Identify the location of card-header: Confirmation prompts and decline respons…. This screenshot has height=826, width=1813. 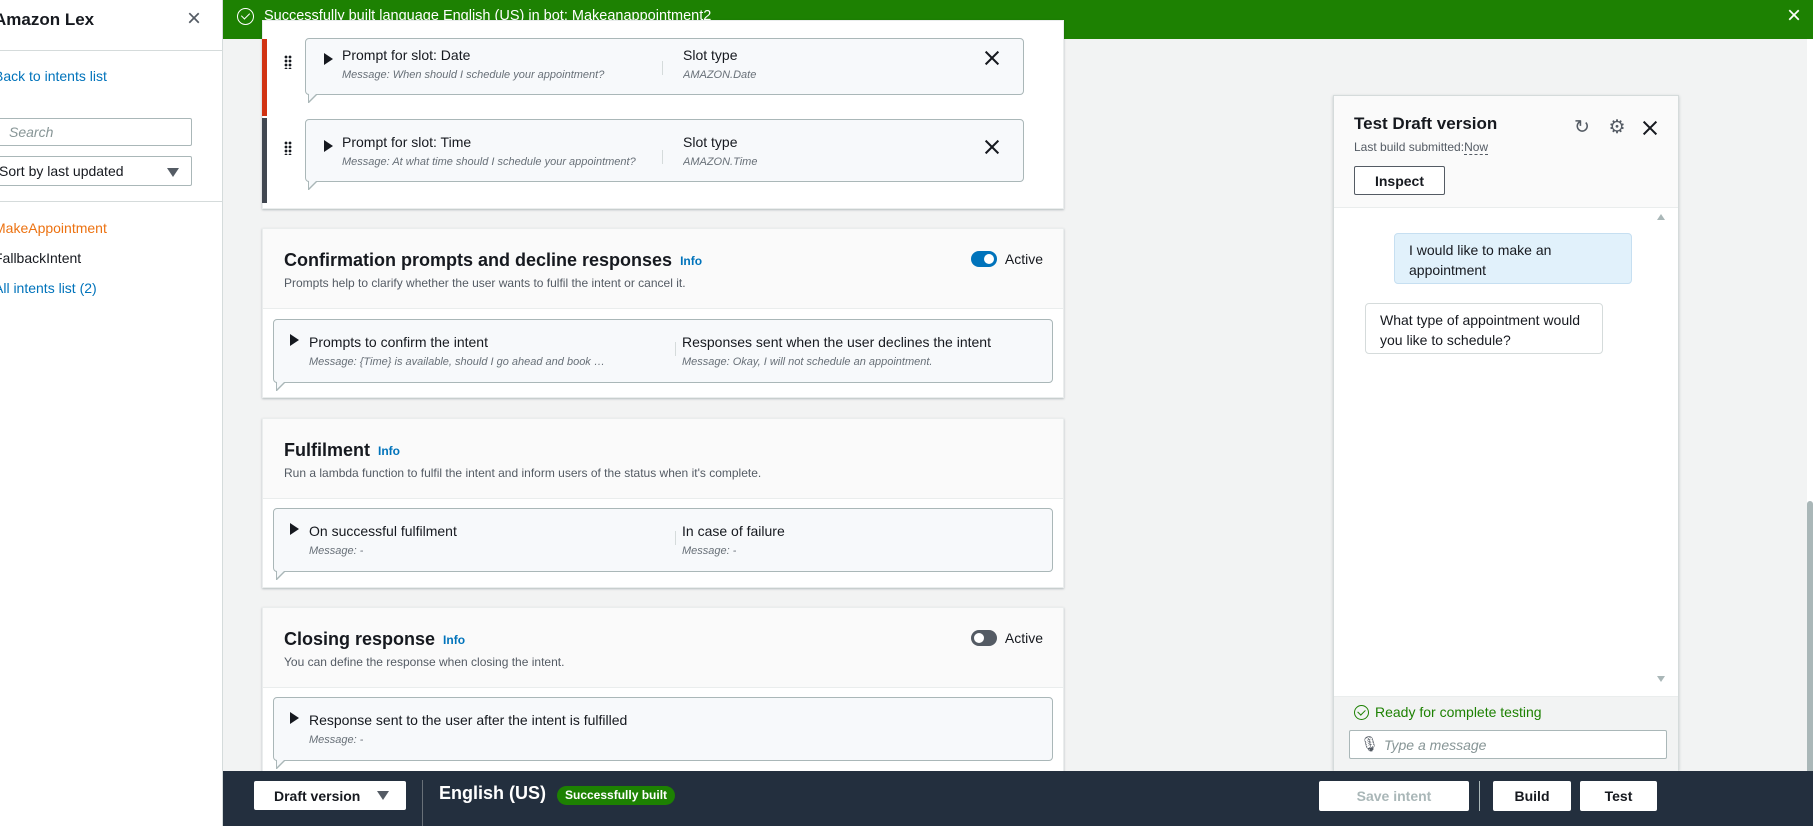
(663, 269).